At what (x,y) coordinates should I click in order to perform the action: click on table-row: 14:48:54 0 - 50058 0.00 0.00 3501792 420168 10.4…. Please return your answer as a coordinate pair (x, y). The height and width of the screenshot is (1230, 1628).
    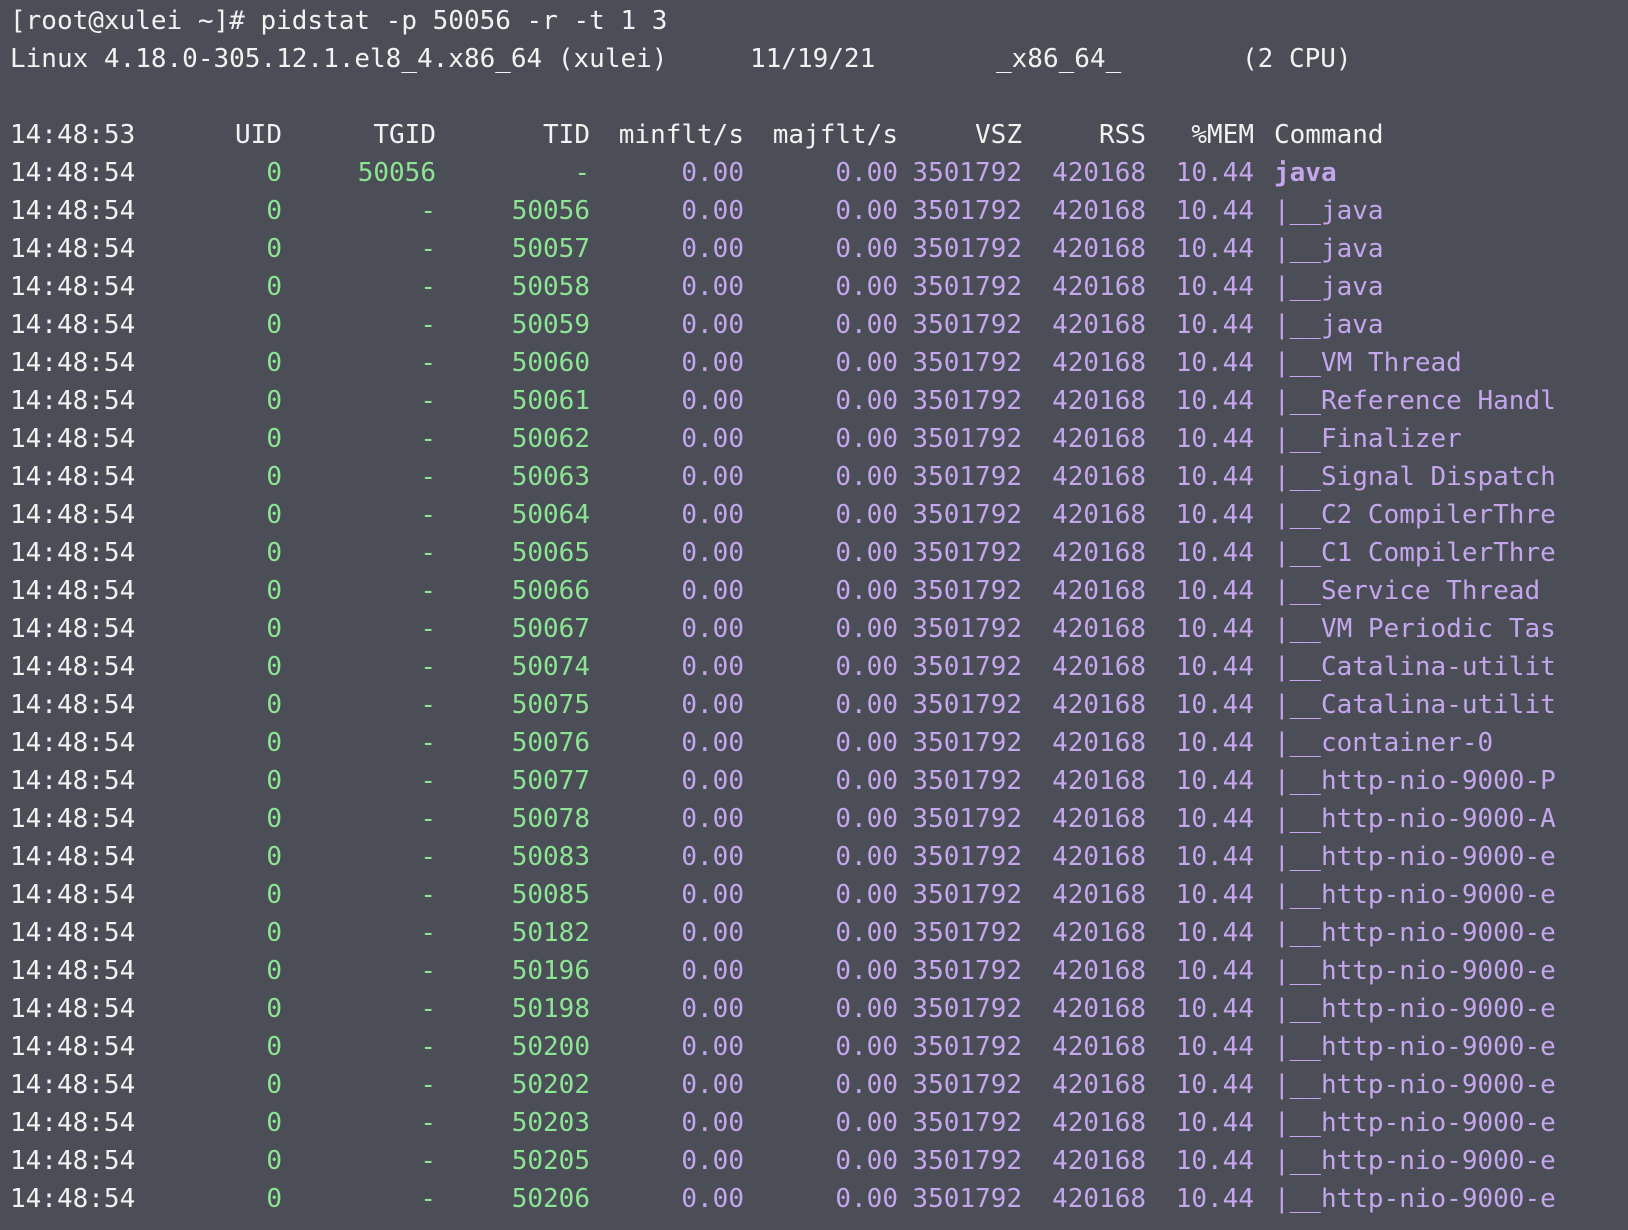
    Looking at the image, I should click on (819, 287).